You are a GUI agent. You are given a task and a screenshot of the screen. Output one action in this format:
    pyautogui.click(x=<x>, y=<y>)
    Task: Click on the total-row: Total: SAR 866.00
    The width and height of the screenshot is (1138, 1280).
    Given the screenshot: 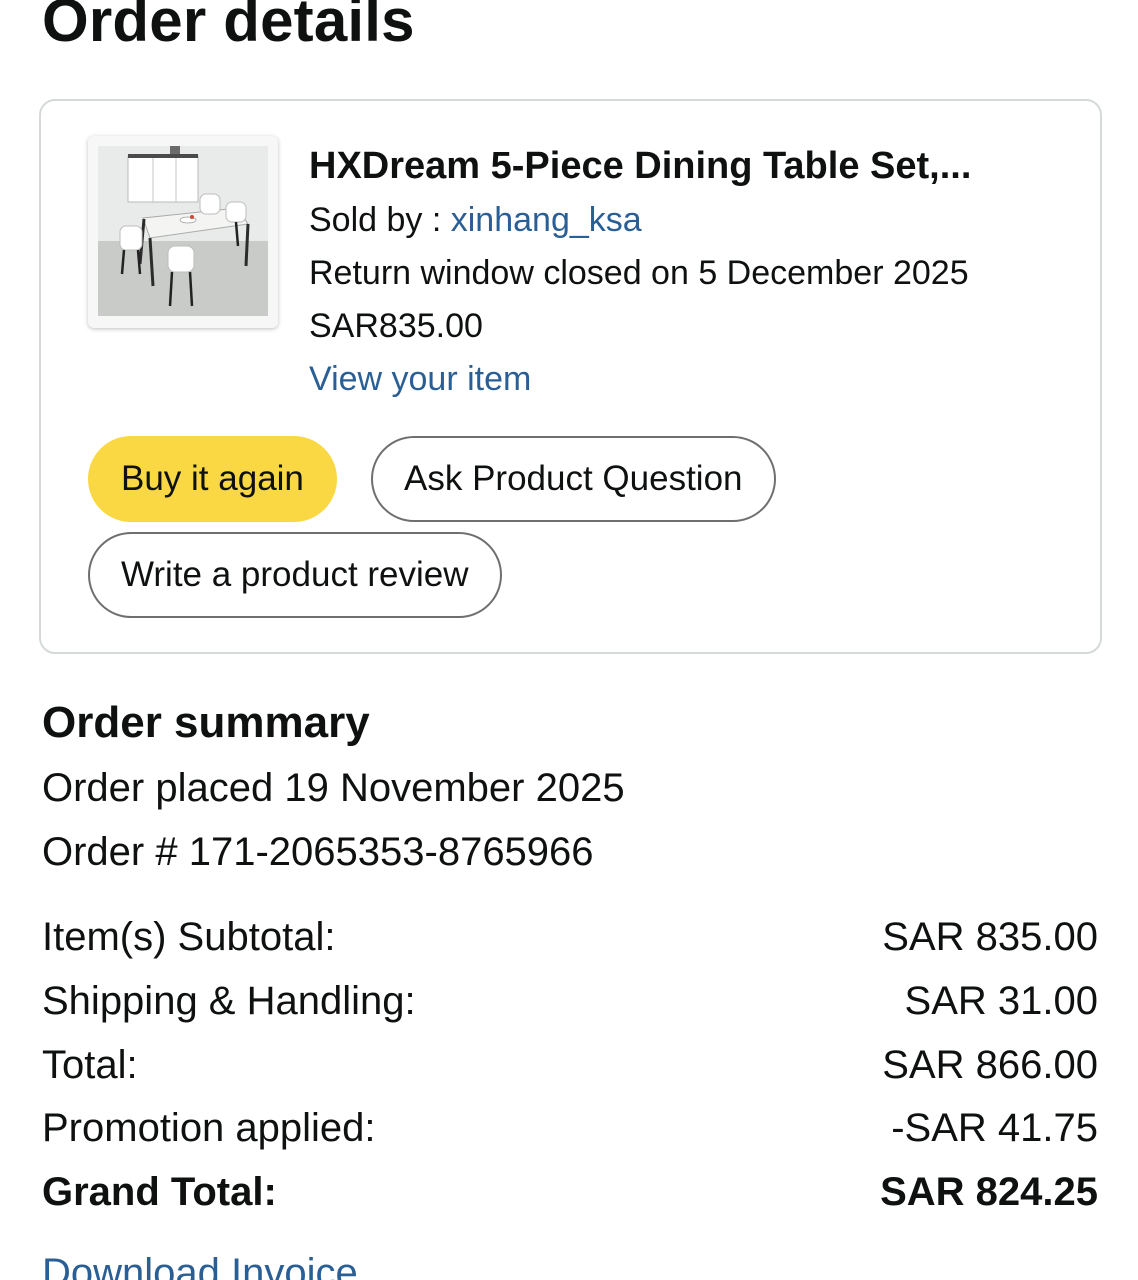 What is the action you would take?
    pyautogui.click(x=570, y=1065)
    